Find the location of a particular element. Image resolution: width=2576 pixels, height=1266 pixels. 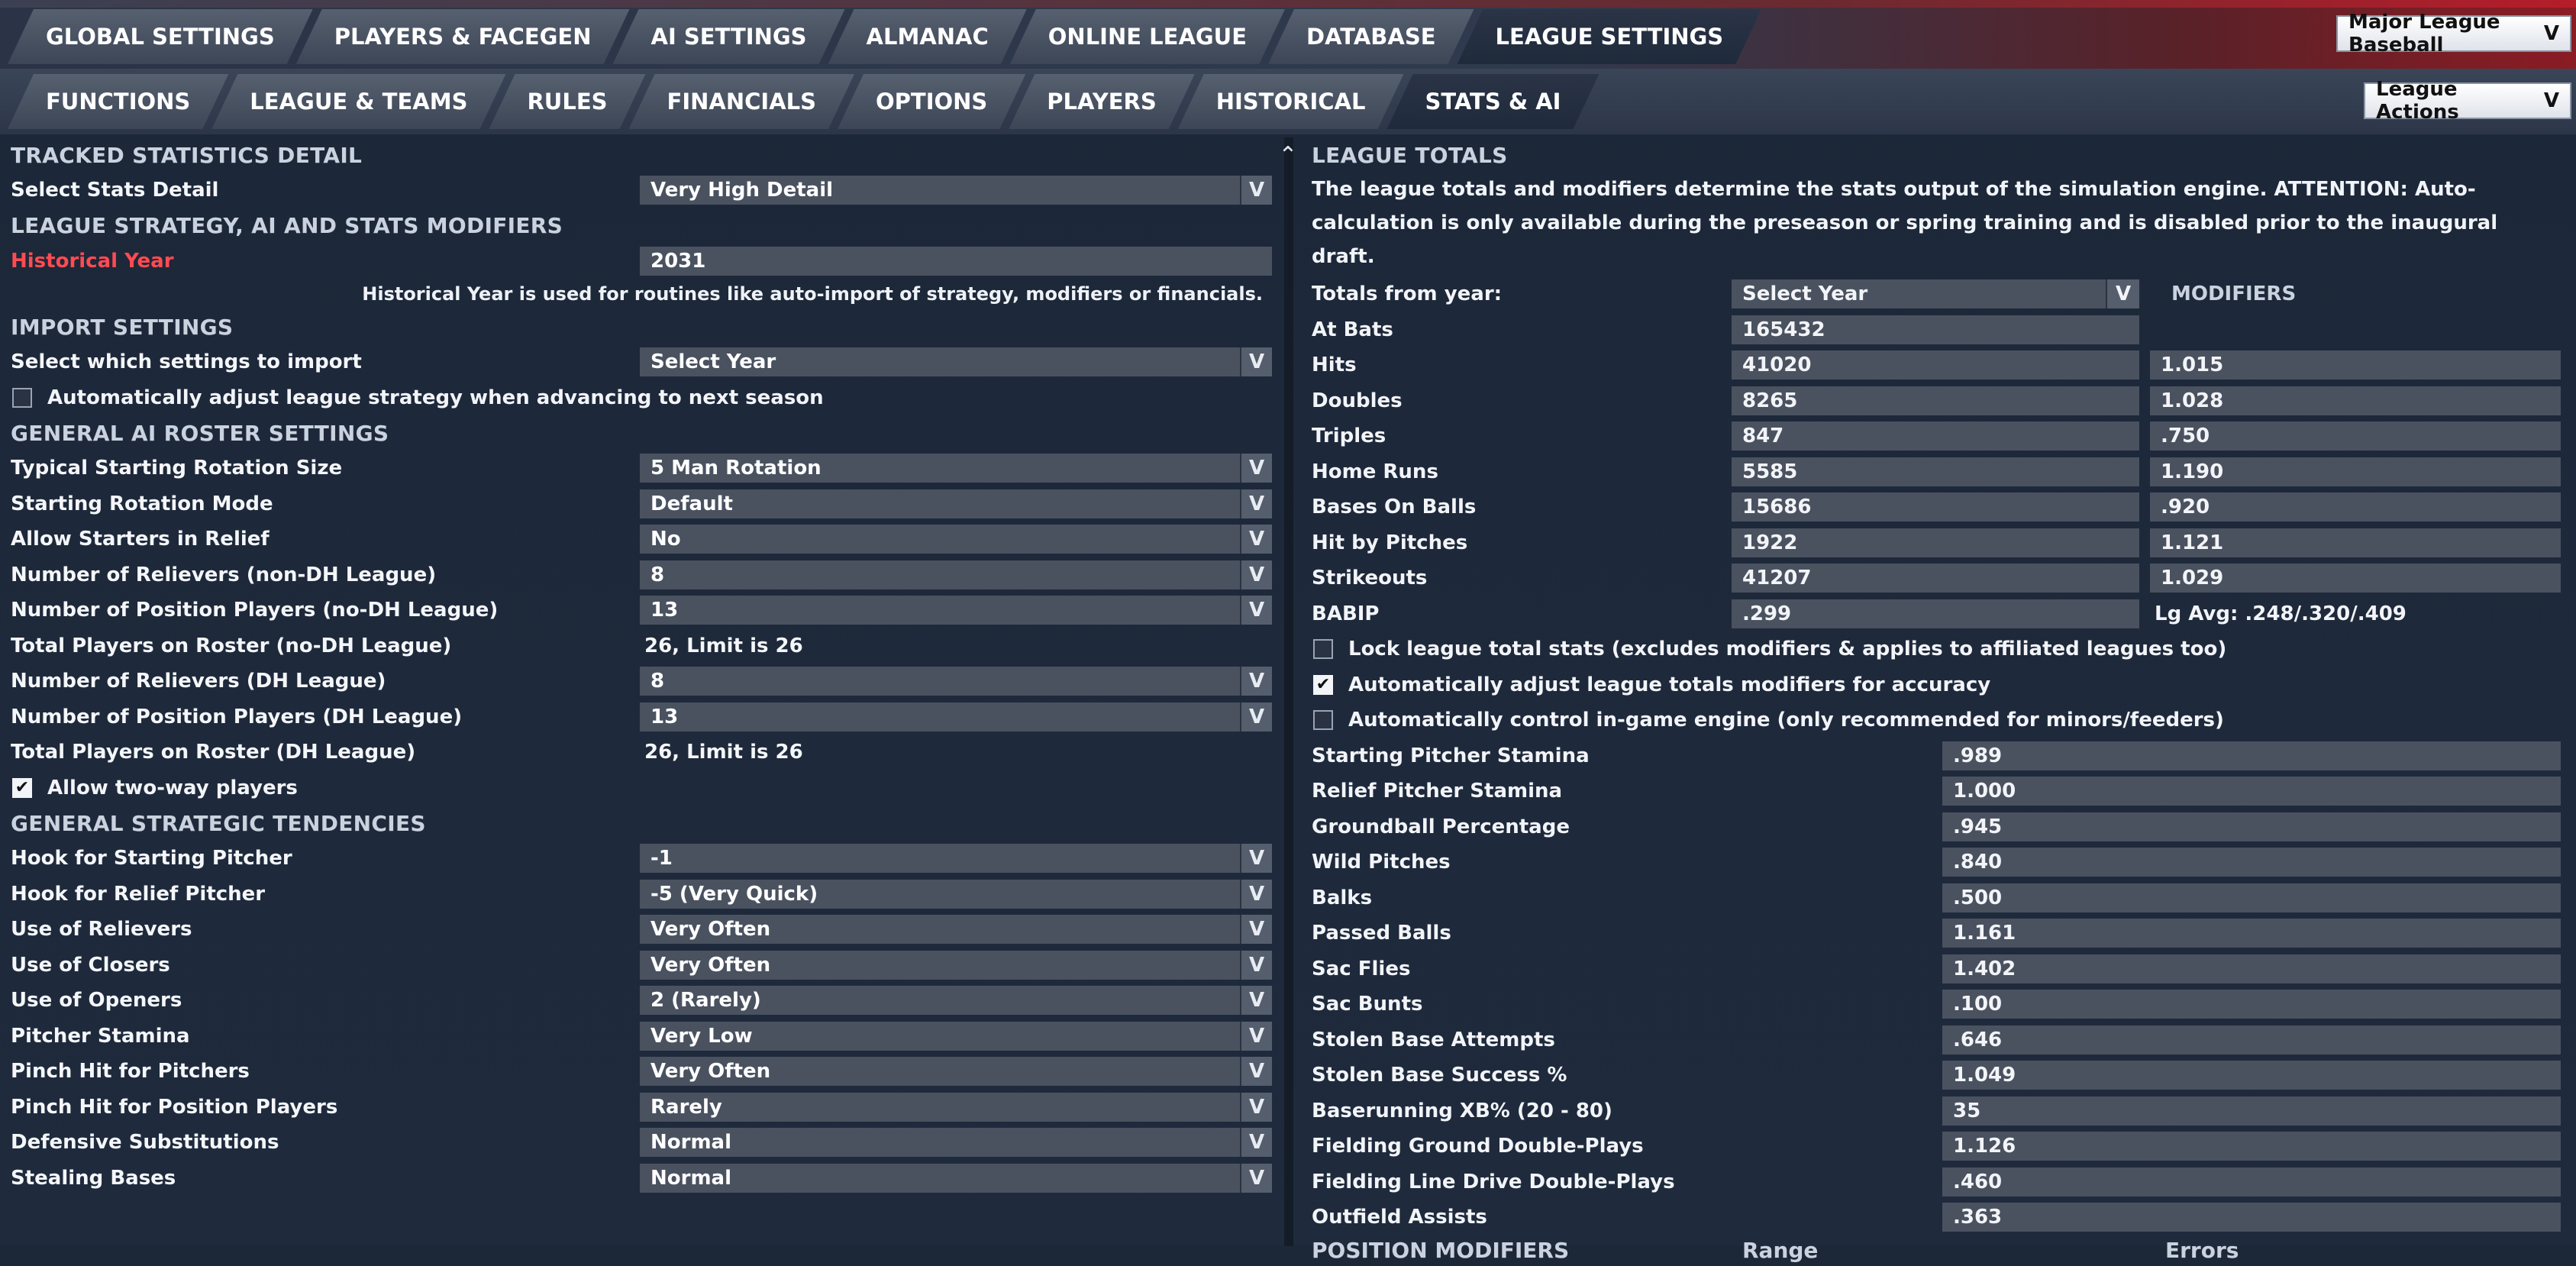

sub-tab-6: HISTORICAL is located at coordinates (1291, 102).